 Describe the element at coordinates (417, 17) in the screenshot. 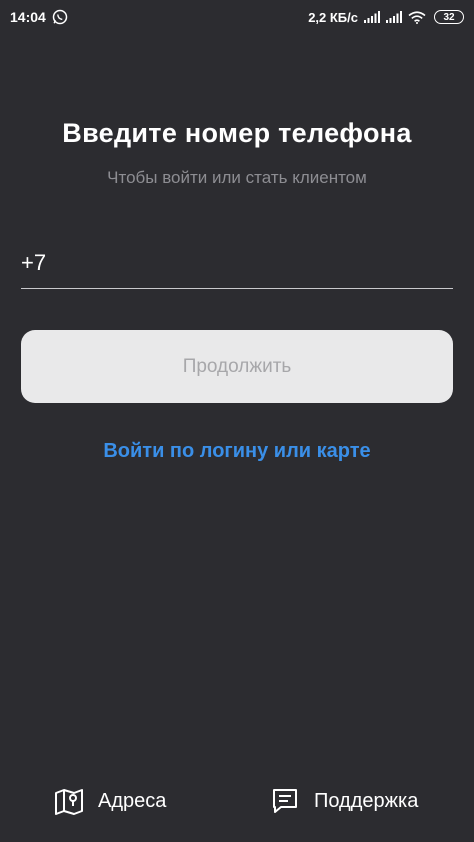

I see `wifi-icon` at that location.